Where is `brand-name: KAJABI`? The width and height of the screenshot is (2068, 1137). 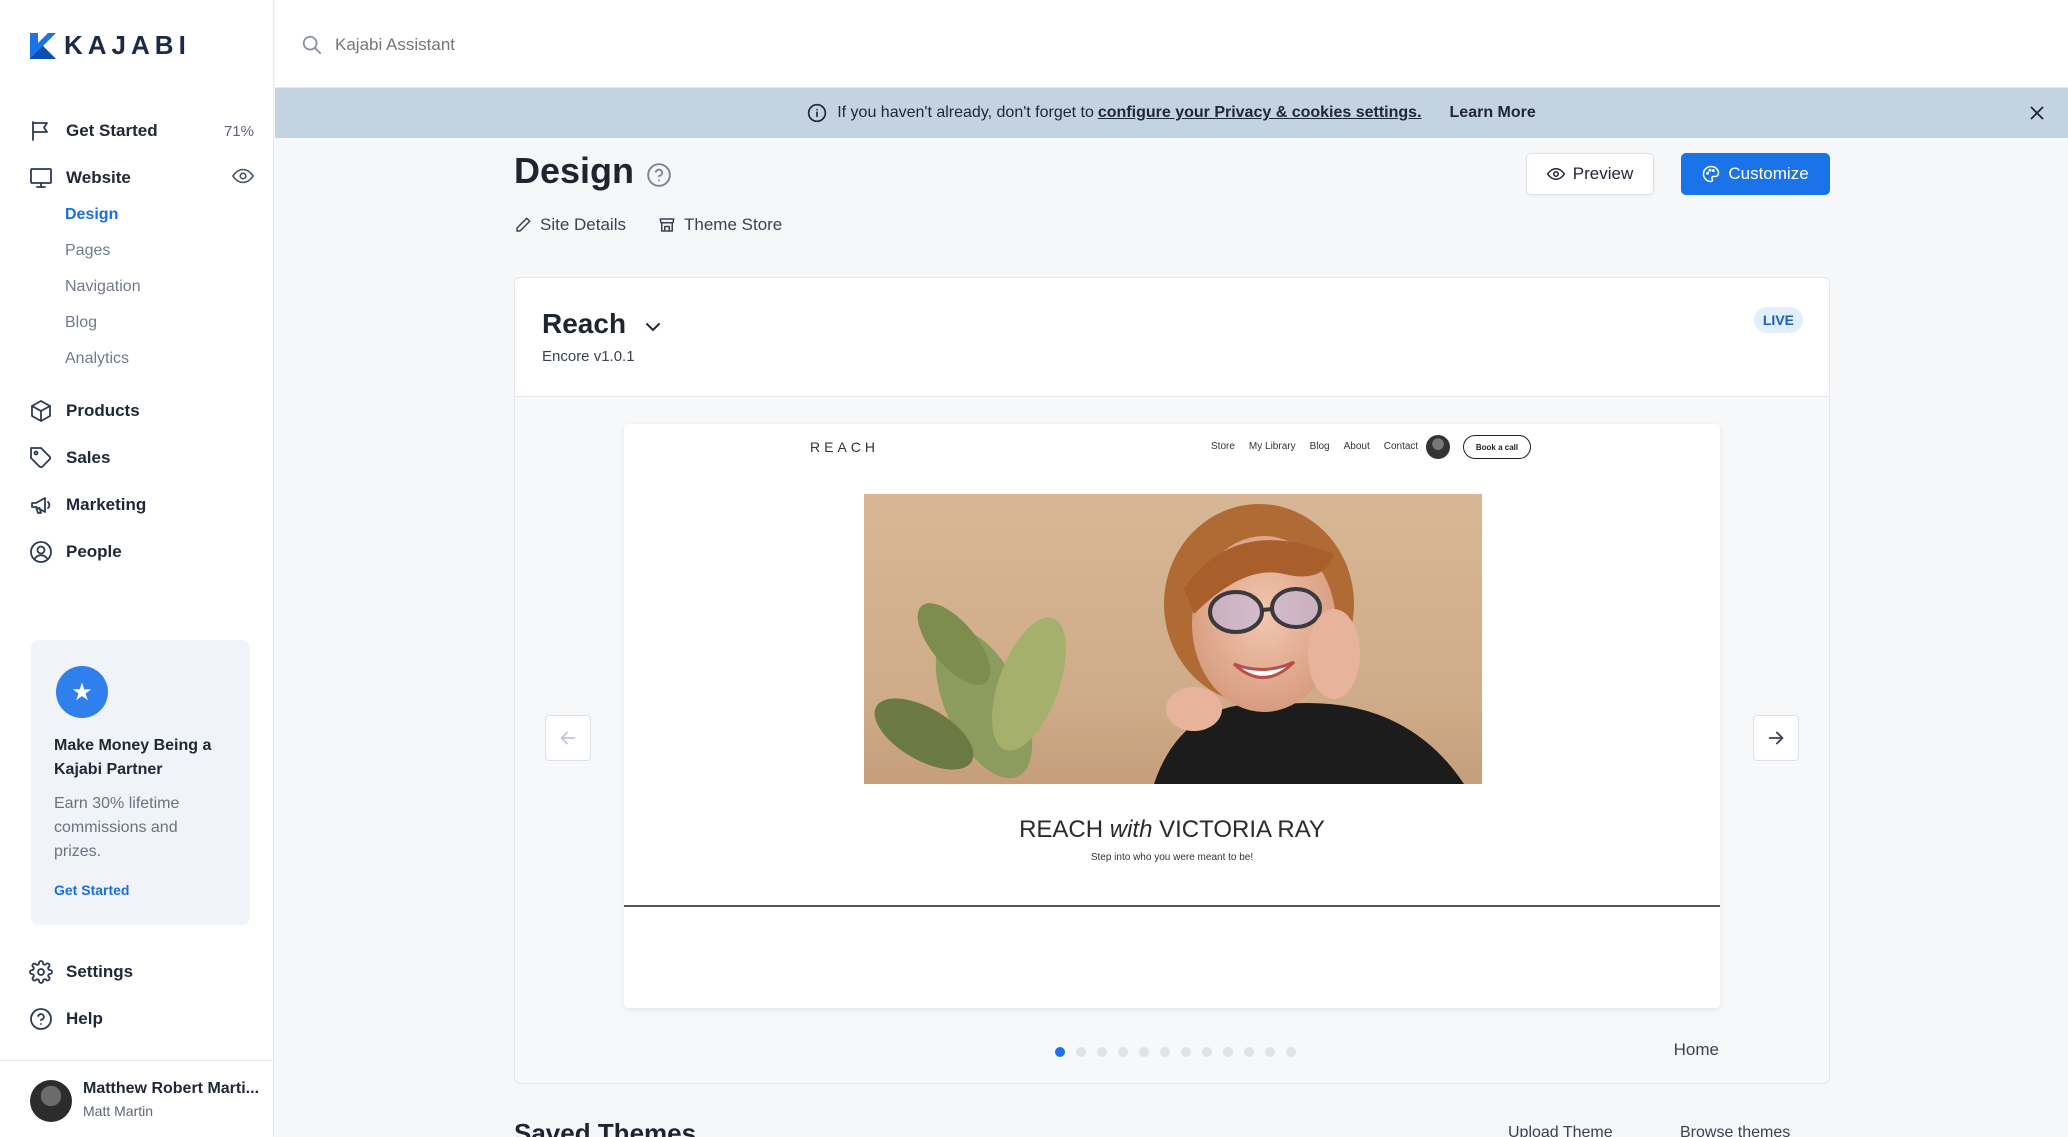 brand-name: KAJABI is located at coordinates (127, 45).